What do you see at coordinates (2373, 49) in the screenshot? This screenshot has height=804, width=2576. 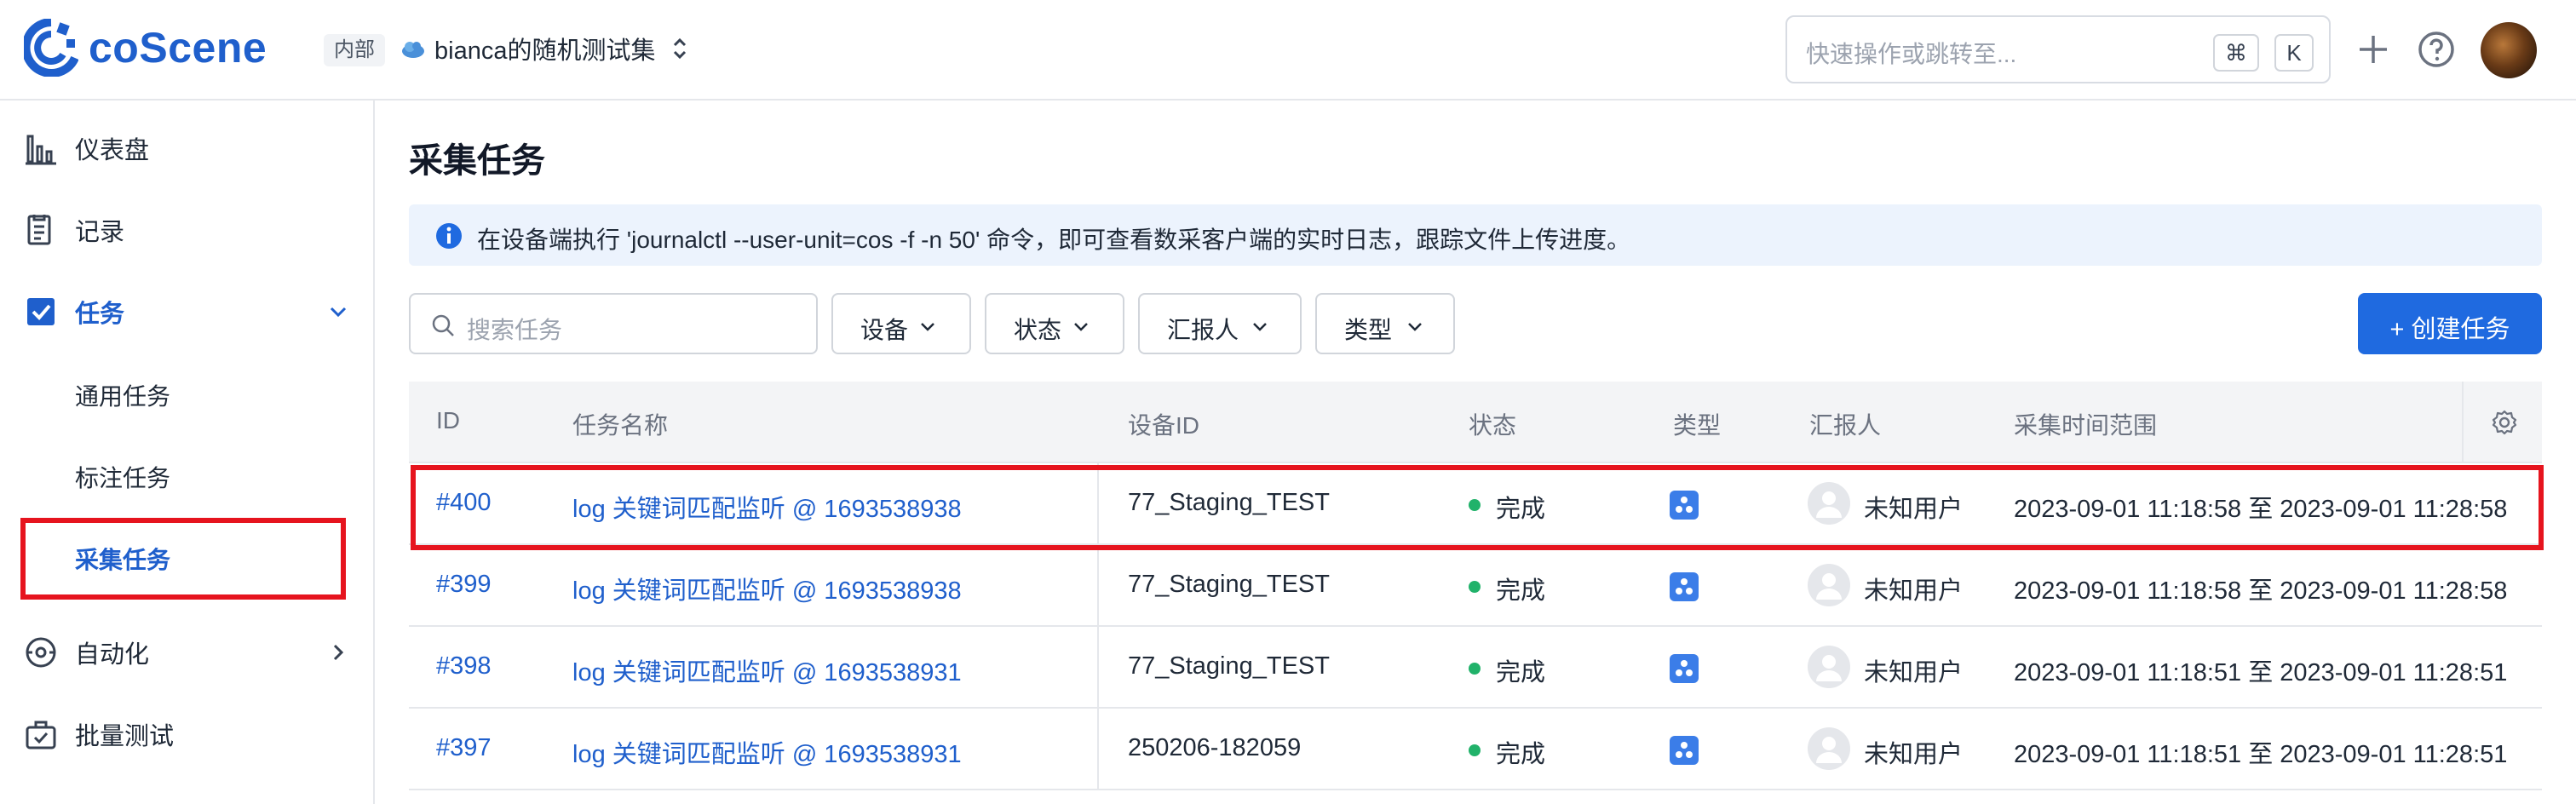 I see `plus-icon` at bounding box center [2373, 49].